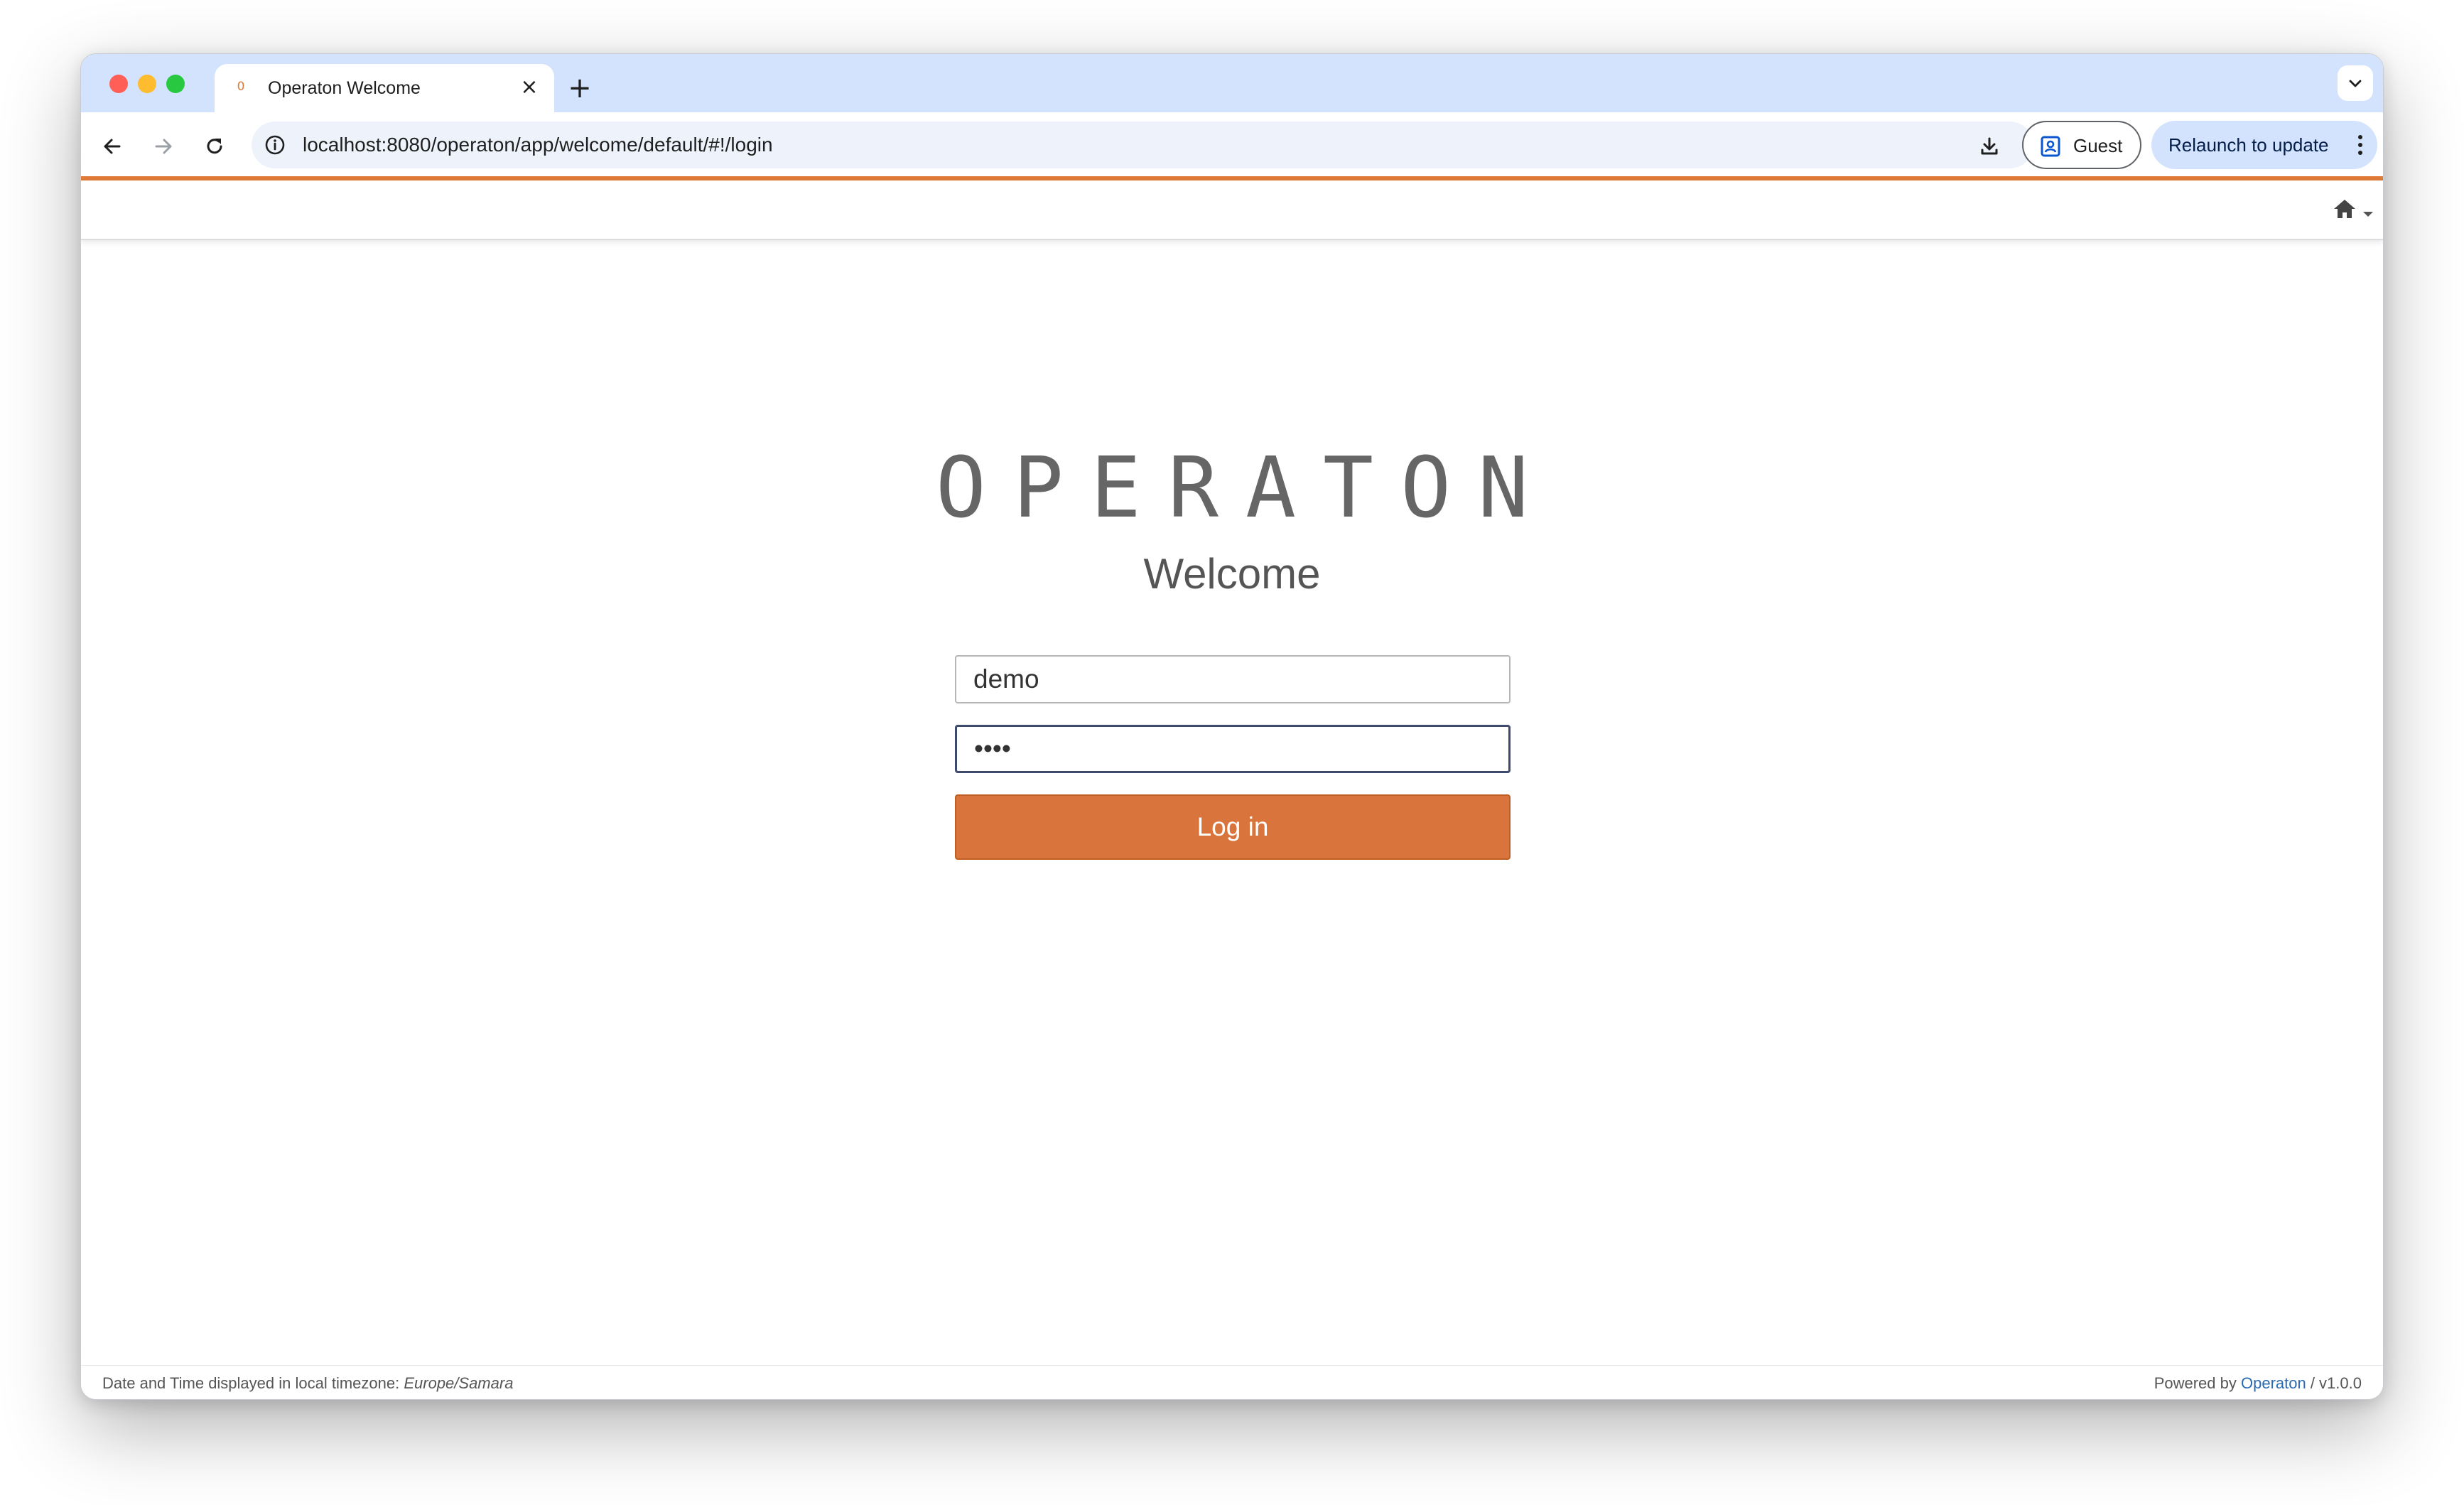 The height and width of the screenshot is (1505, 2464). I want to click on arrow-right-icon, so click(163, 146).